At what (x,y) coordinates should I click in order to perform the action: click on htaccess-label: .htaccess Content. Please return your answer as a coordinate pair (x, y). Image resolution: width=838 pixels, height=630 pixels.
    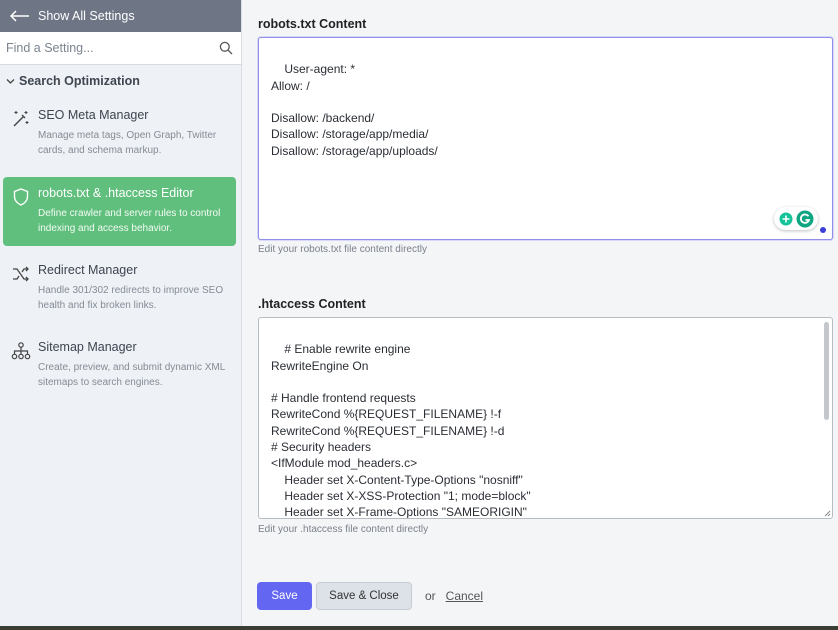
    Looking at the image, I should click on (312, 304).